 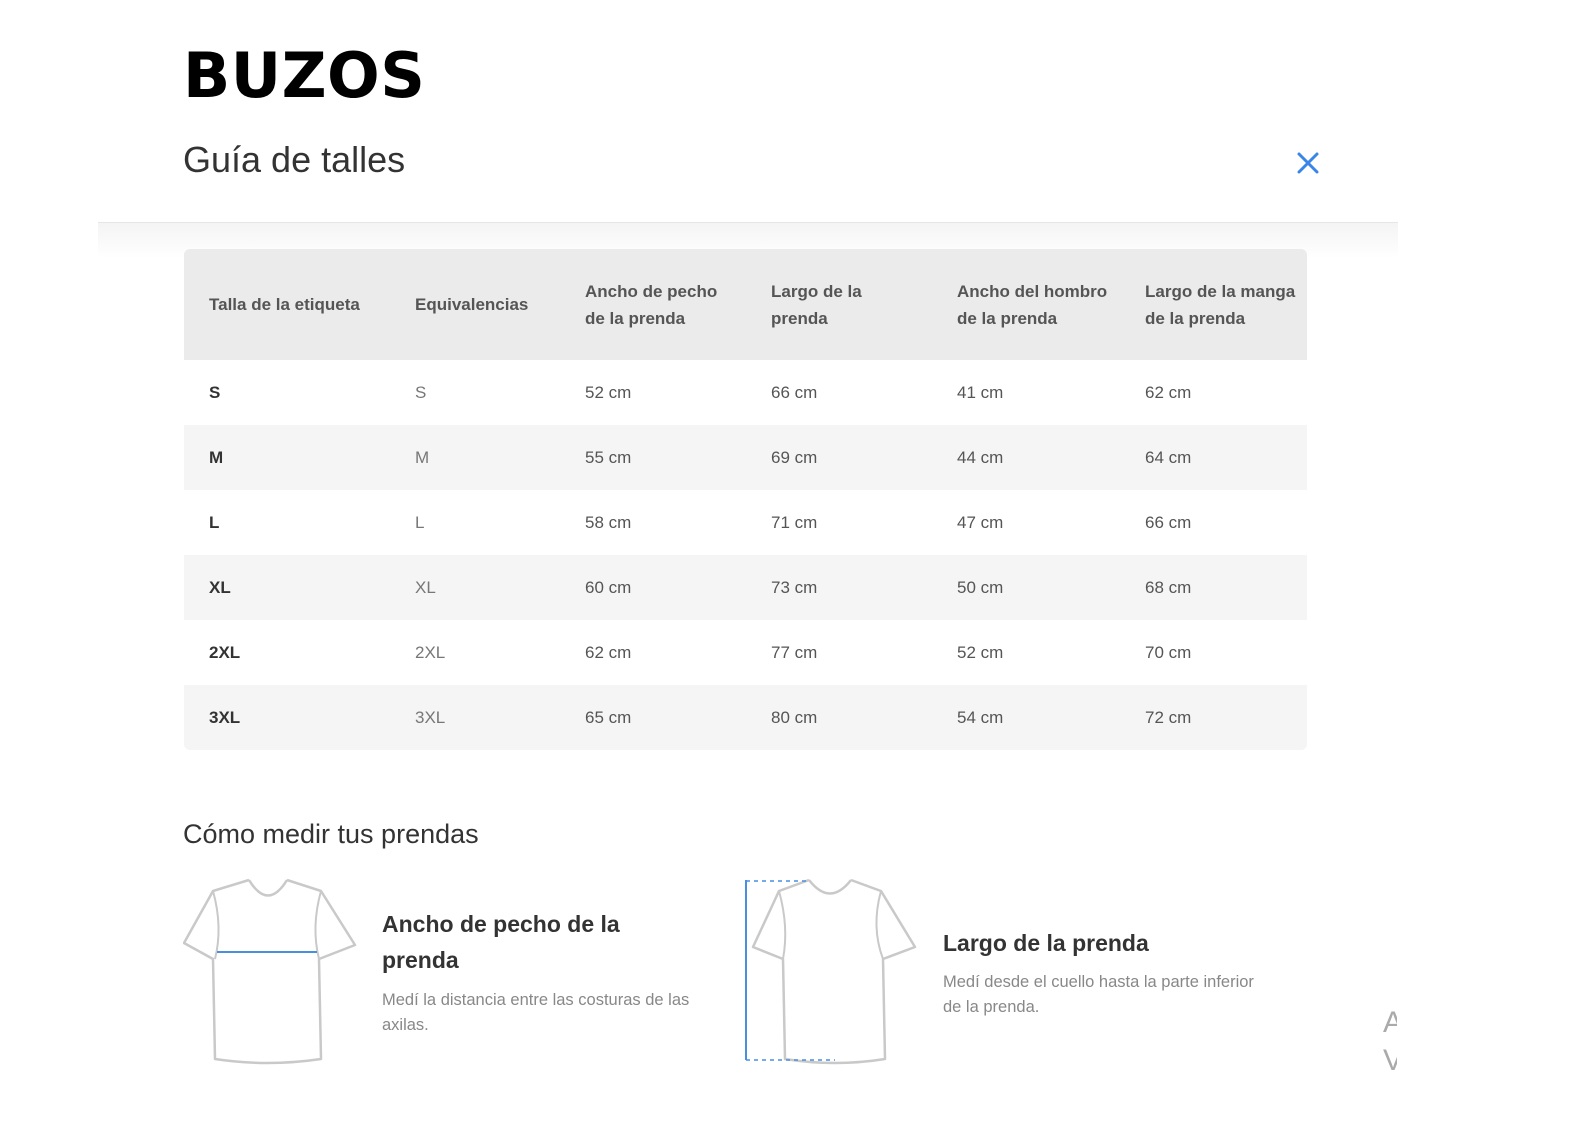 I want to click on table-cell: 60 cm, so click(x=608, y=587).